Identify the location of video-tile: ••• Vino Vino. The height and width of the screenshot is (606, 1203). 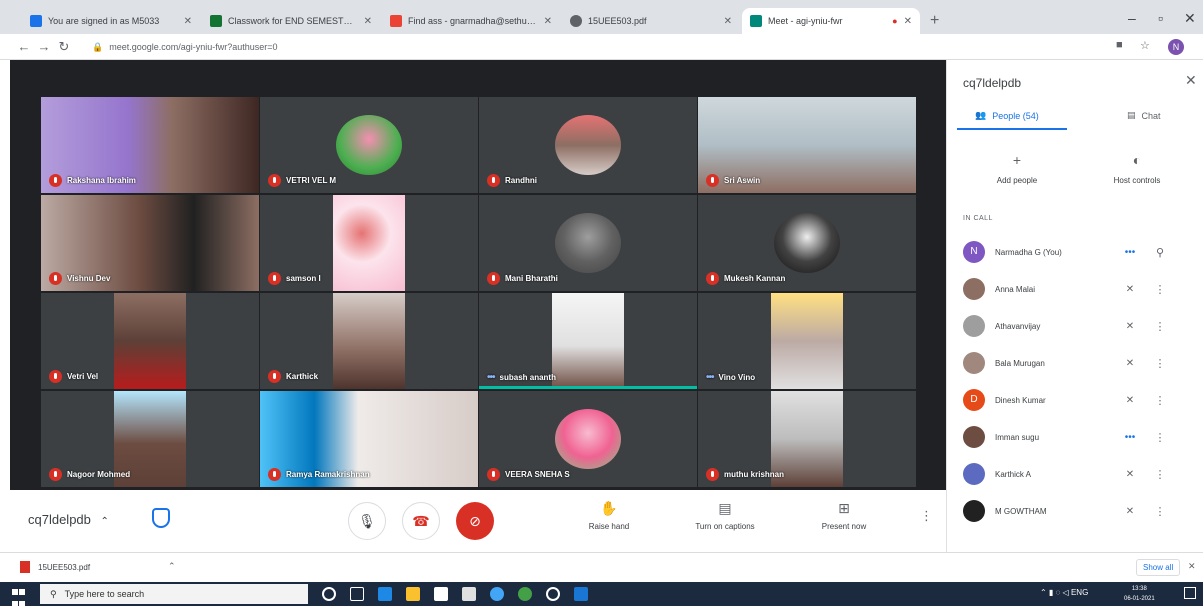
(807, 341).